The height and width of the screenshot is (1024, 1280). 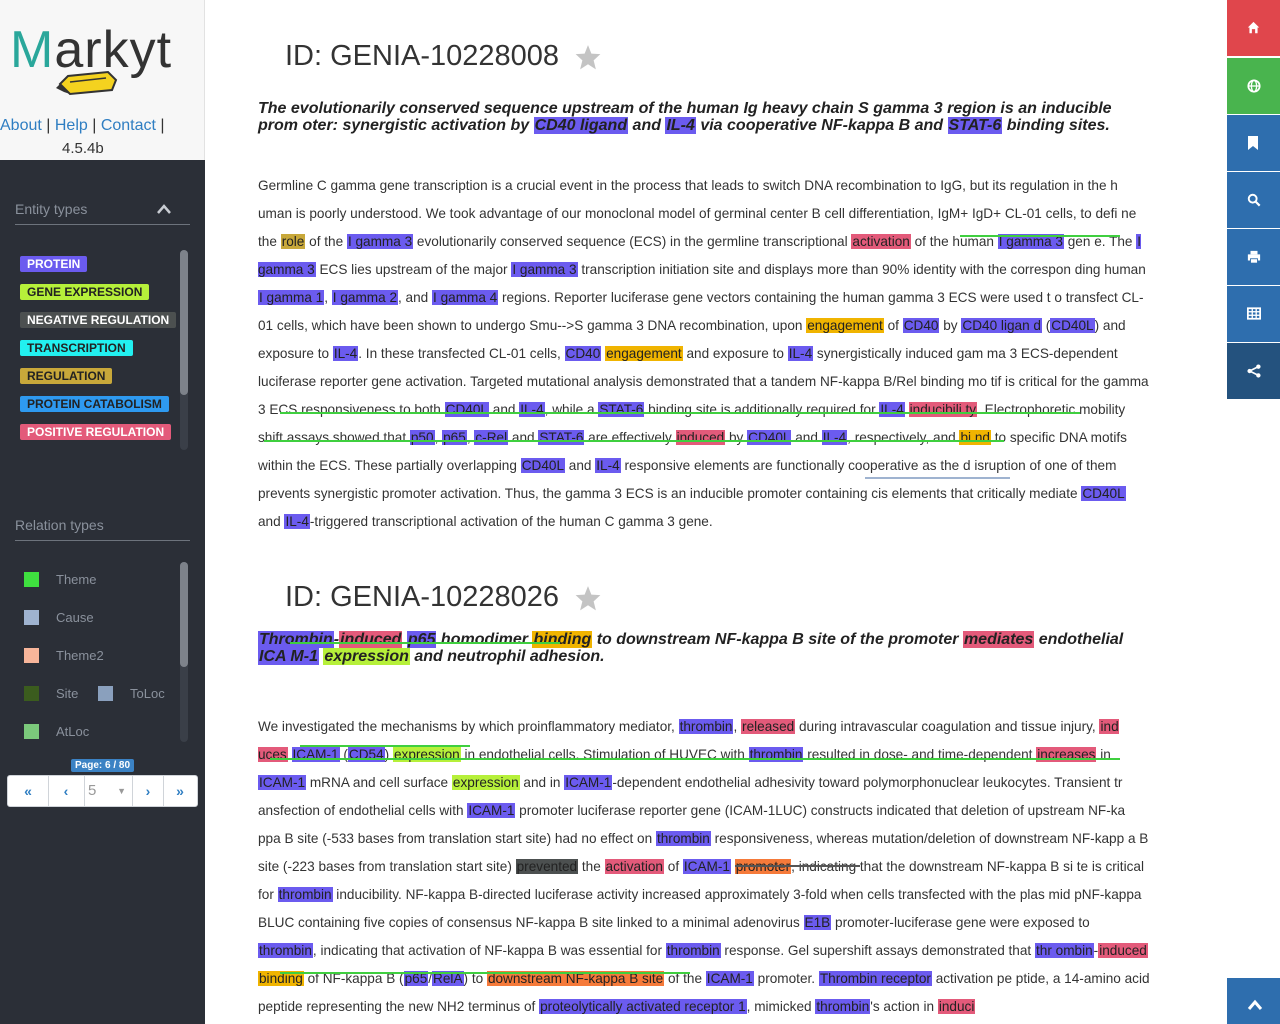 I want to click on relation-type-label: Theme2, so click(x=80, y=655).